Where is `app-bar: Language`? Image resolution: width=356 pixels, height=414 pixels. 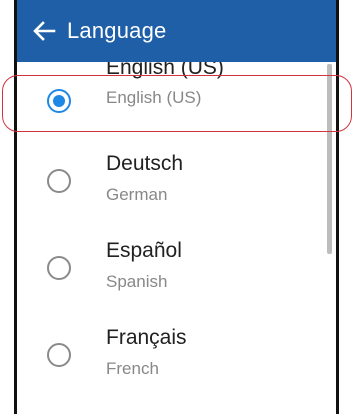 app-bar: Language is located at coordinates (176, 31).